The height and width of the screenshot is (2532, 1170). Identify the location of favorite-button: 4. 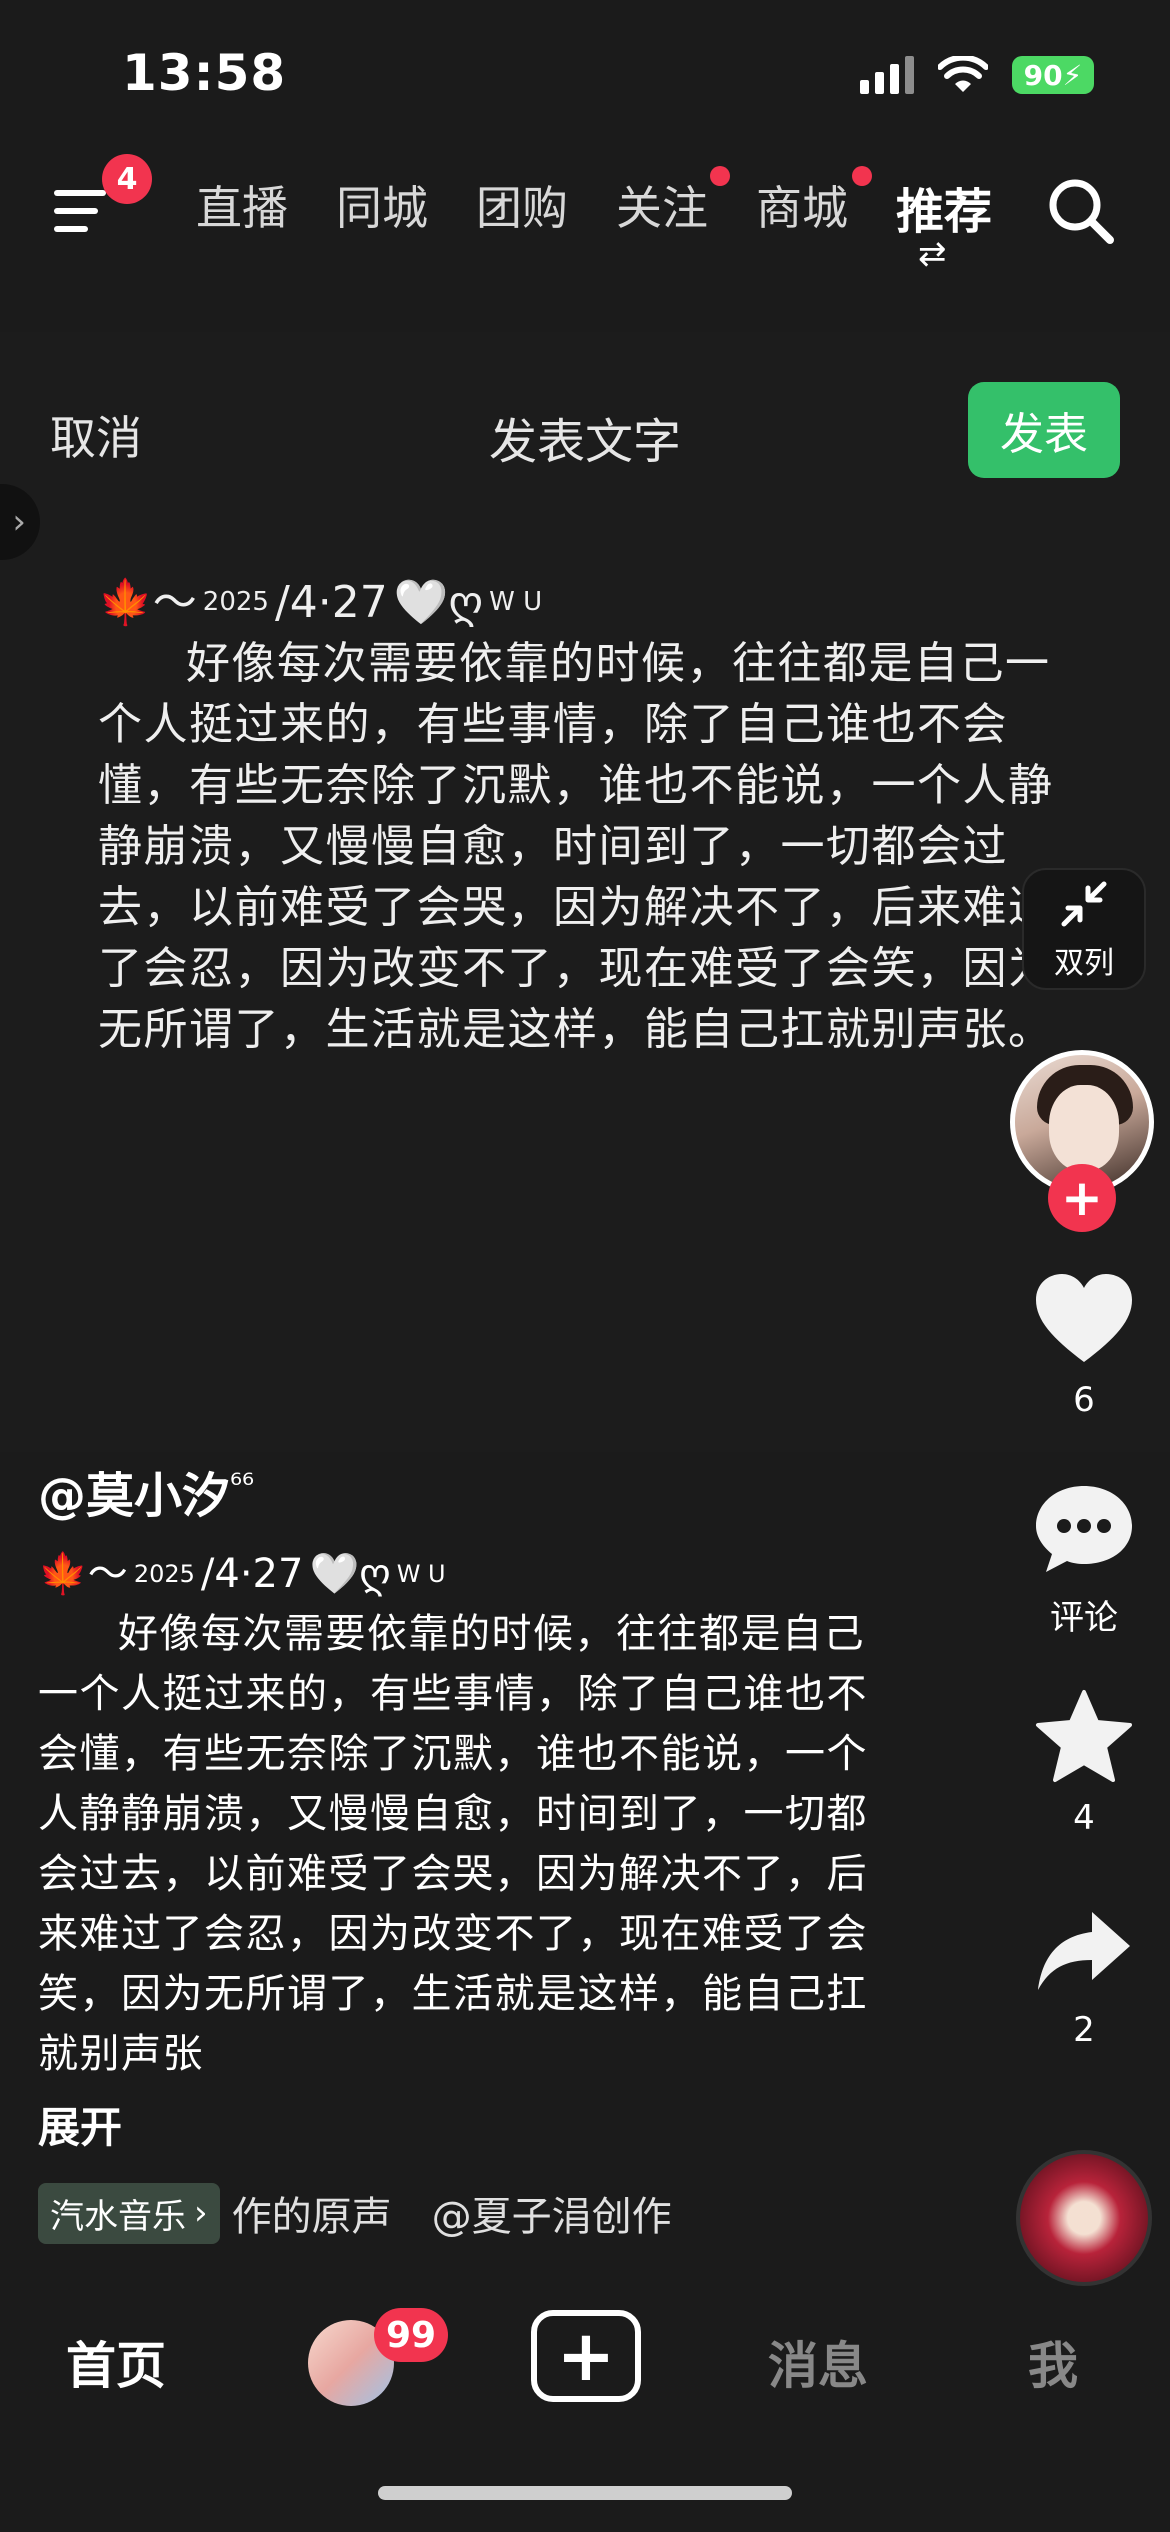
(1084, 1763).